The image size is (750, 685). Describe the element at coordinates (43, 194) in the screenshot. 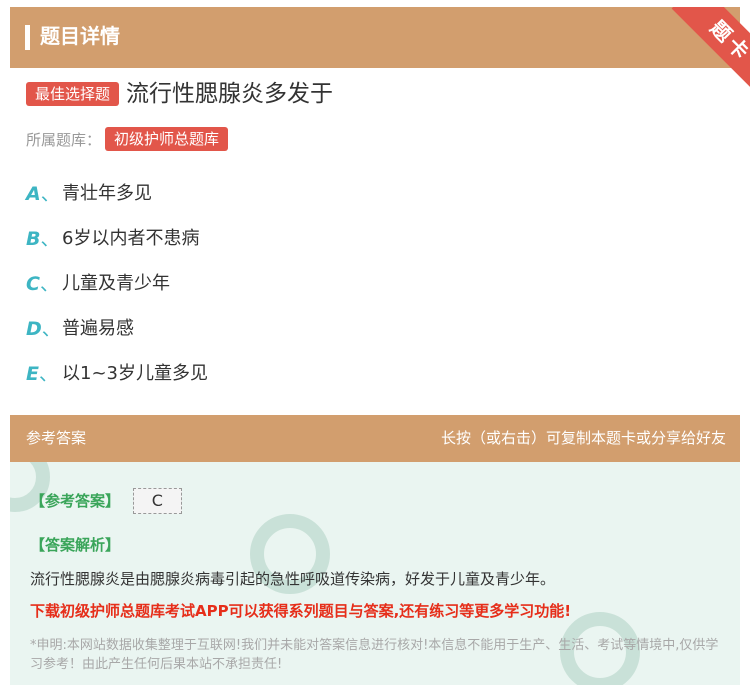

I see `option-letter: A、` at that location.